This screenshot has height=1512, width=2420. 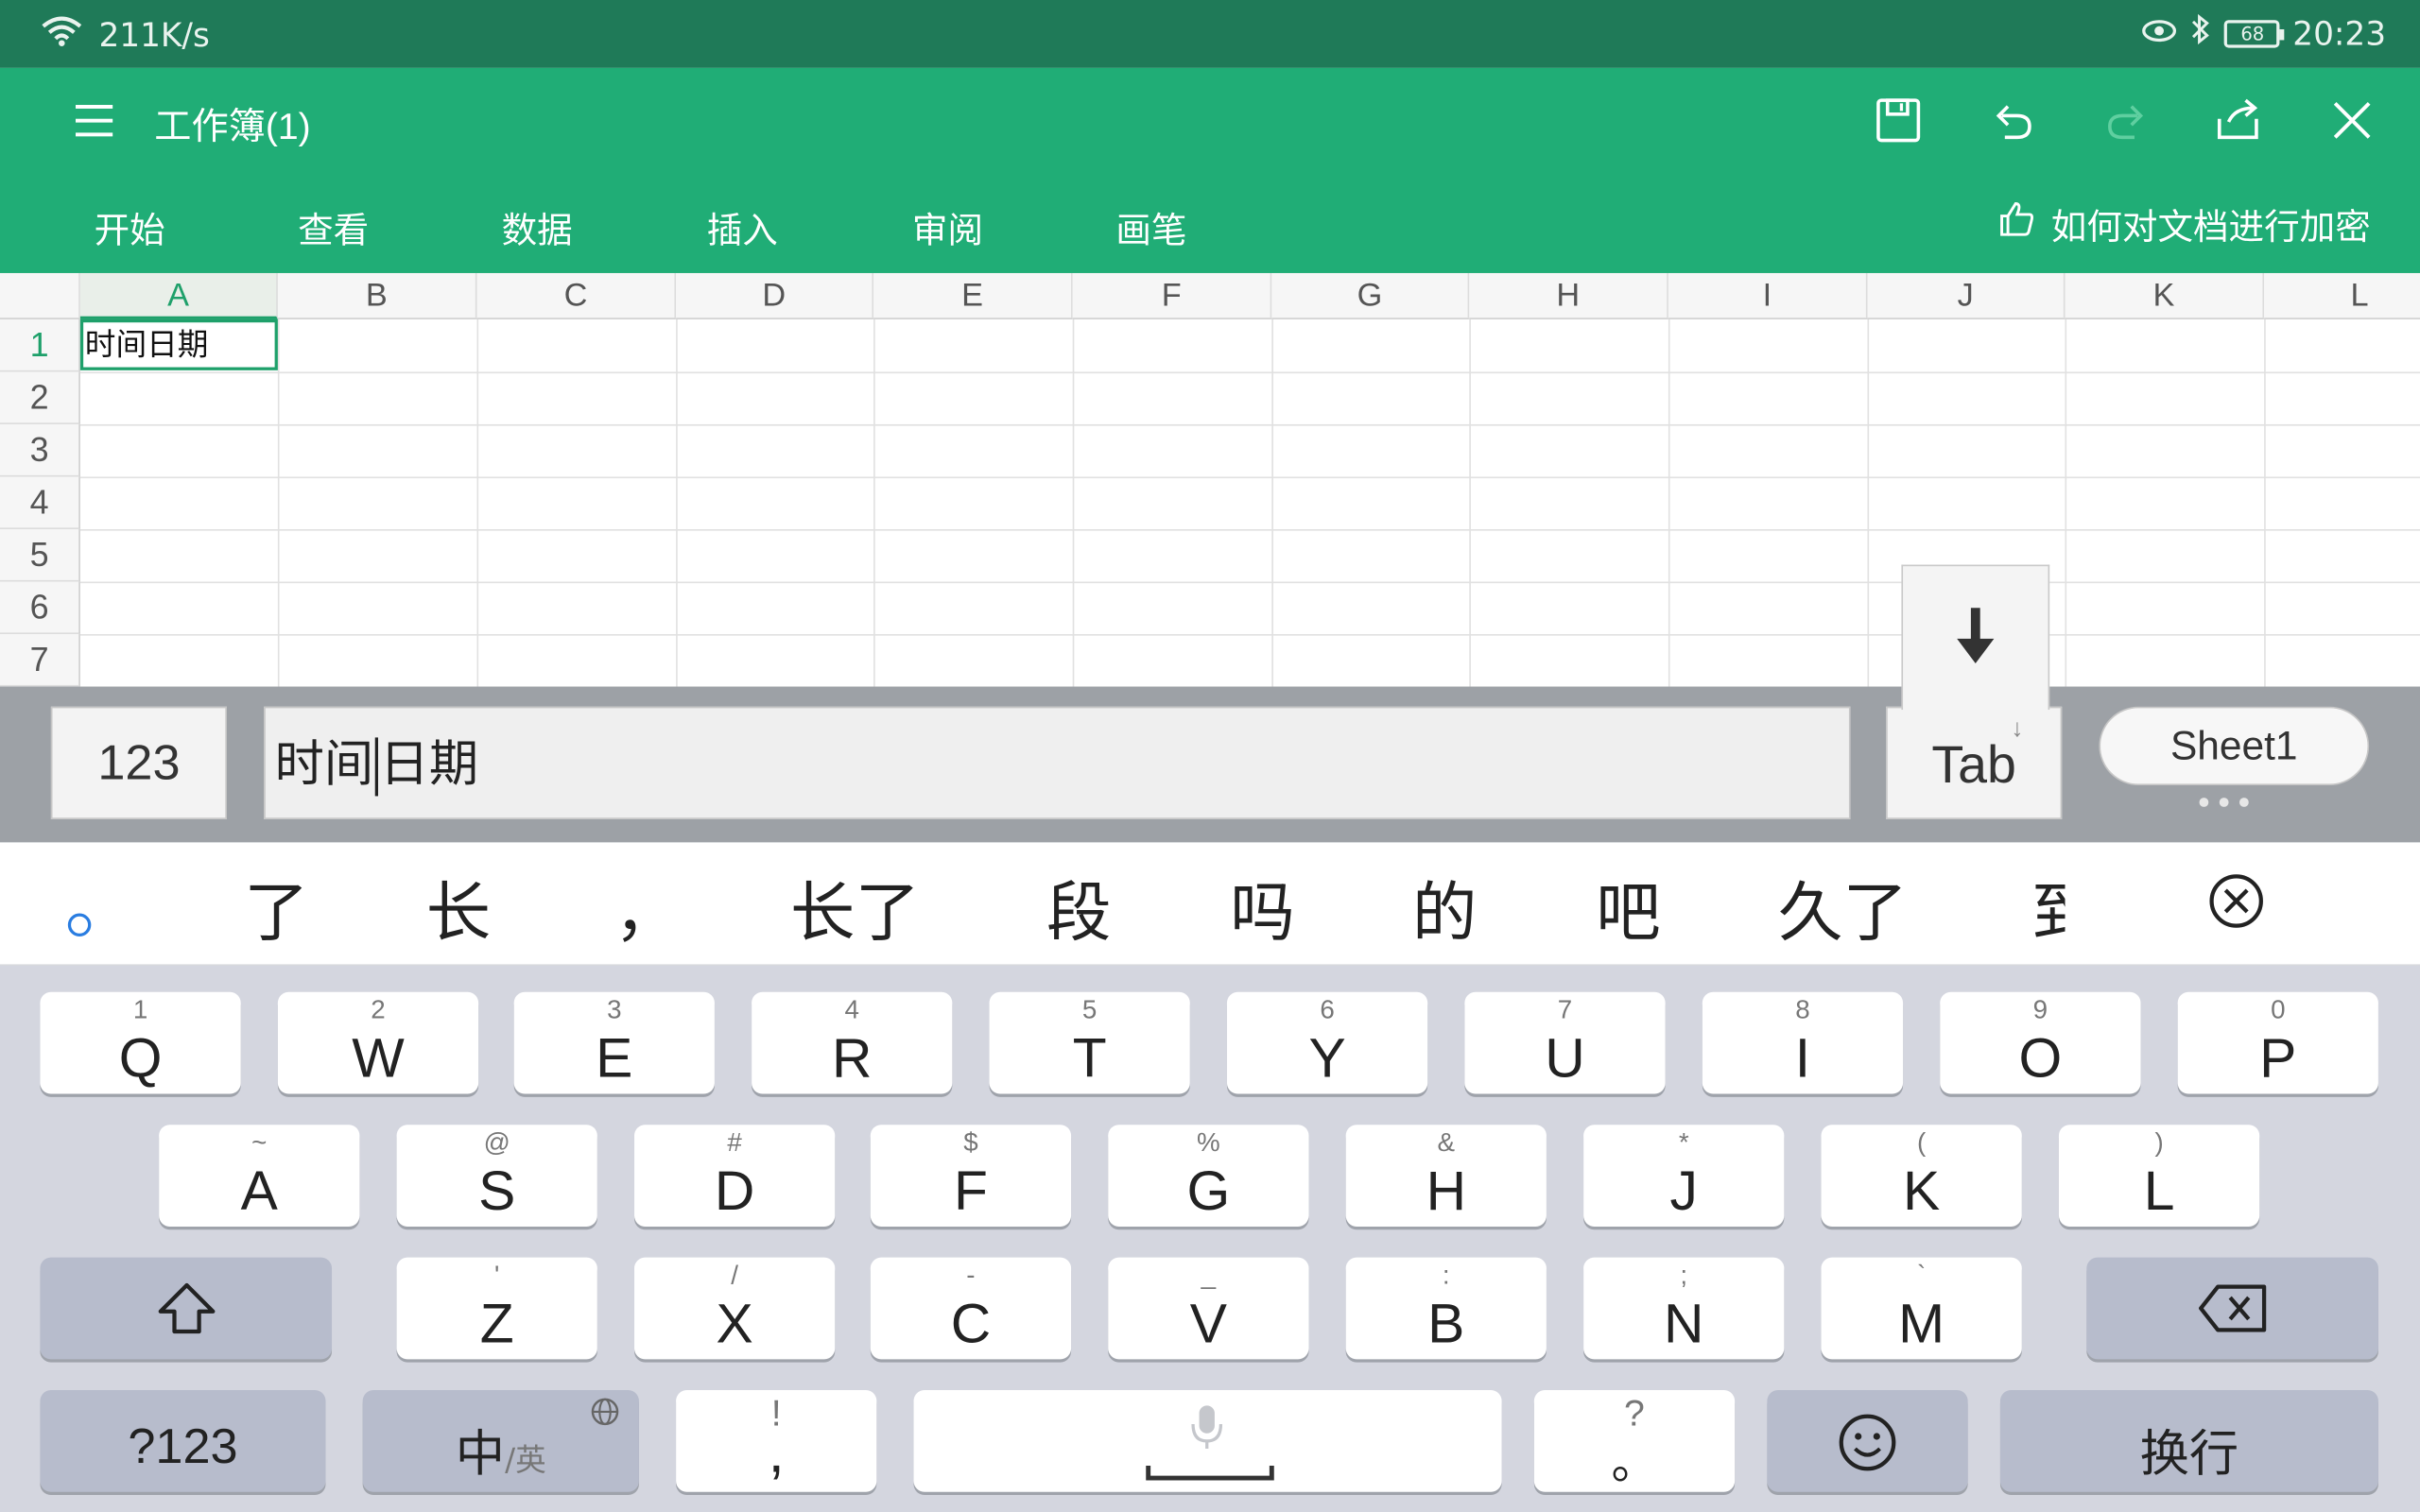 I want to click on column-header: I, so click(x=1768, y=295).